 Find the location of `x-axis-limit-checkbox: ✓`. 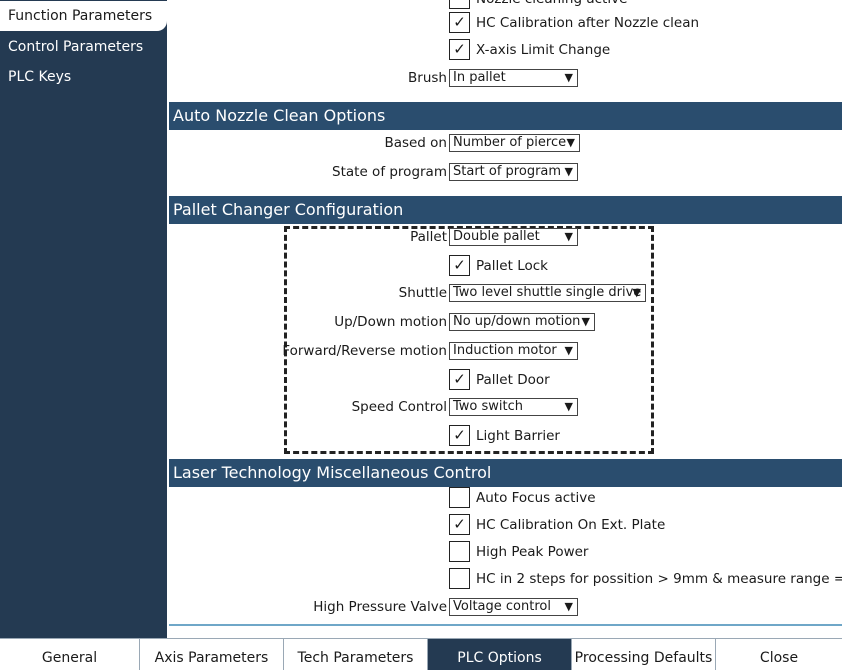

x-axis-limit-checkbox: ✓ is located at coordinates (459, 49).